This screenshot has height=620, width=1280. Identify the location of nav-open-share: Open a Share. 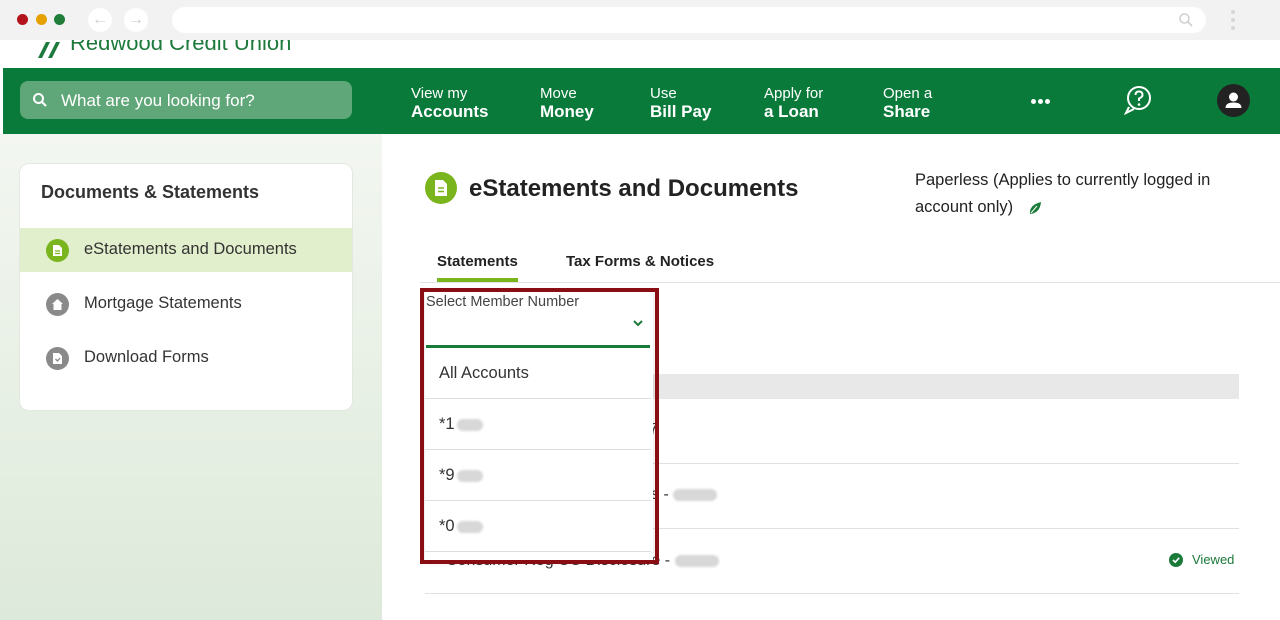
(907, 103).